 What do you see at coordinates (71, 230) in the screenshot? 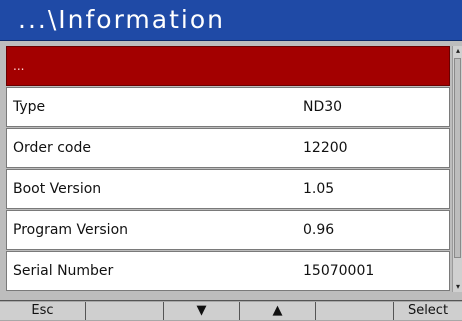
I see `row-label: Program Version` at bounding box center [71, 230].